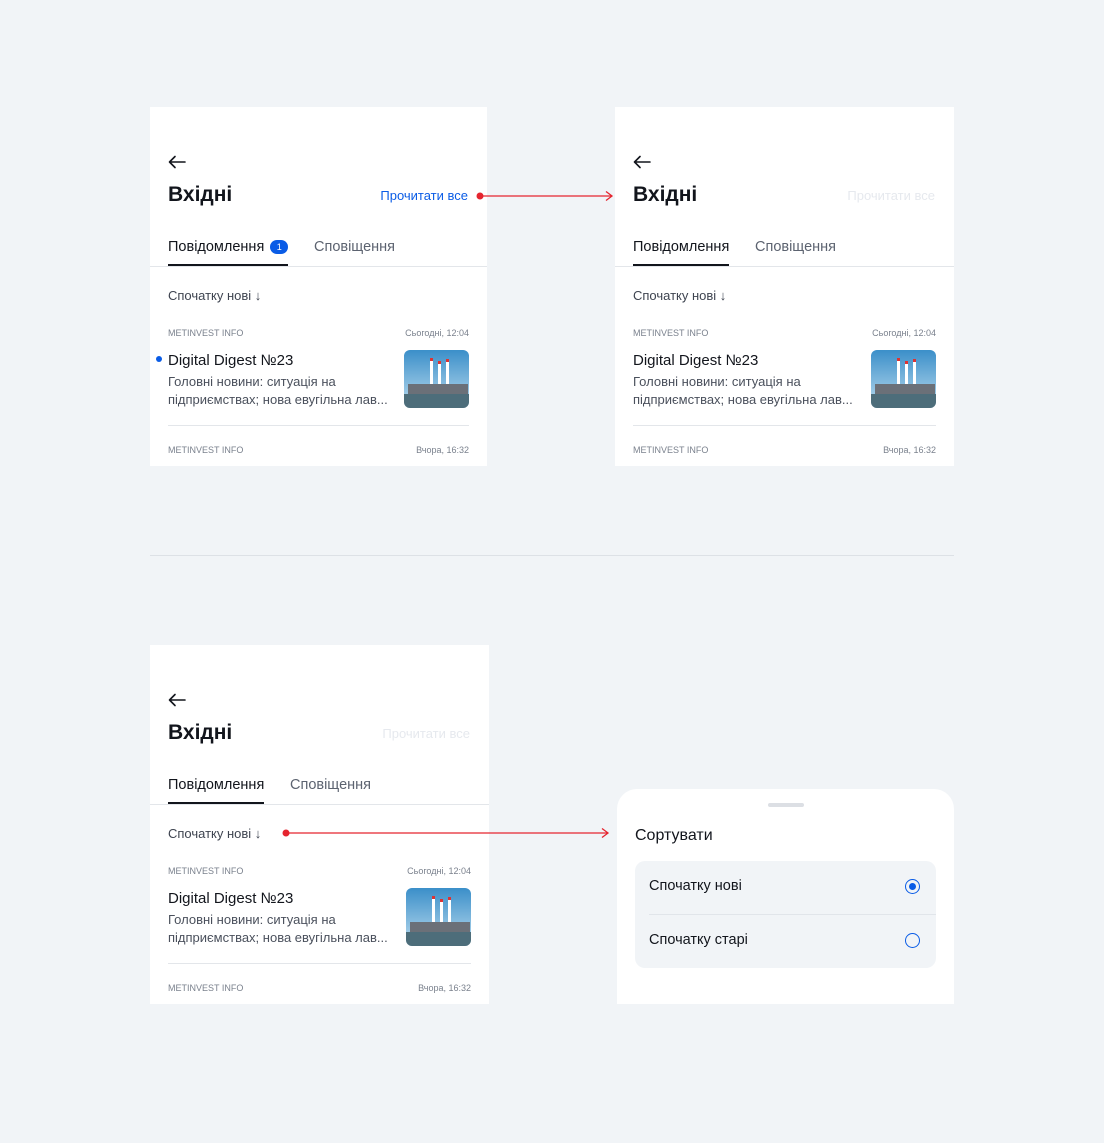 This screenshot has height=1143, width=1104. Describe the element at coordinates (912, 940) in the screenshot. I see `radio-unselected-icon` at that location.